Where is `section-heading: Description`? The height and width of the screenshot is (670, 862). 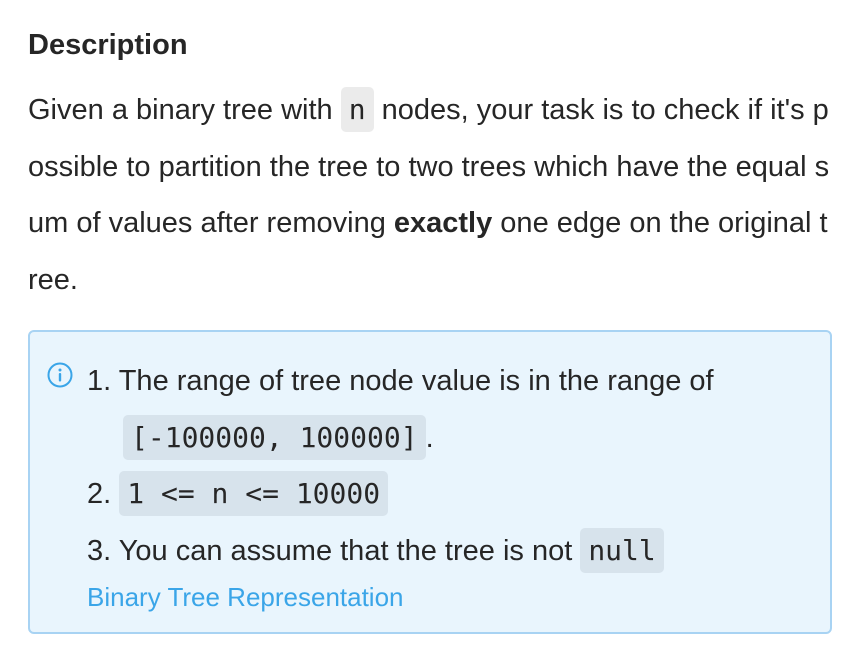
section-heading: Description is located at coordinates (108, 45).